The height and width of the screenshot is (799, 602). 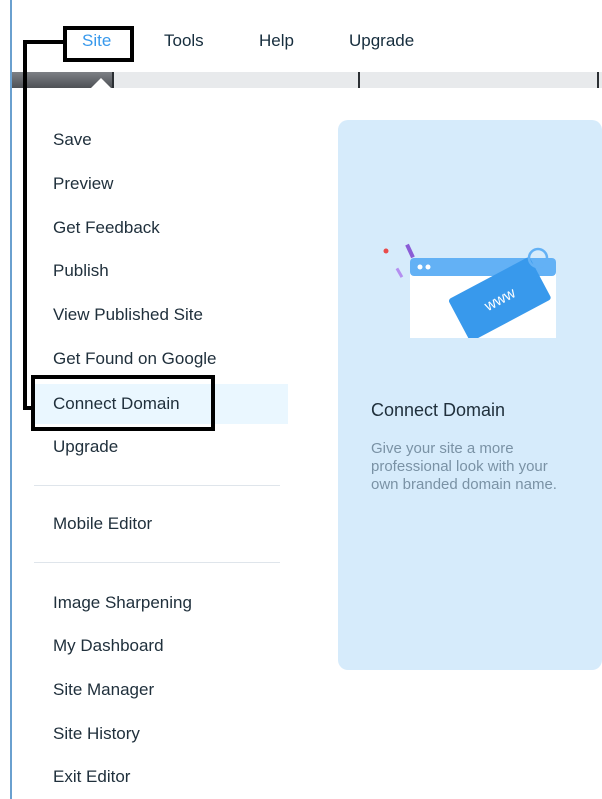 I want to click on menu-item-my-dashboard: My Dashboard, so click(x=160, y=646).